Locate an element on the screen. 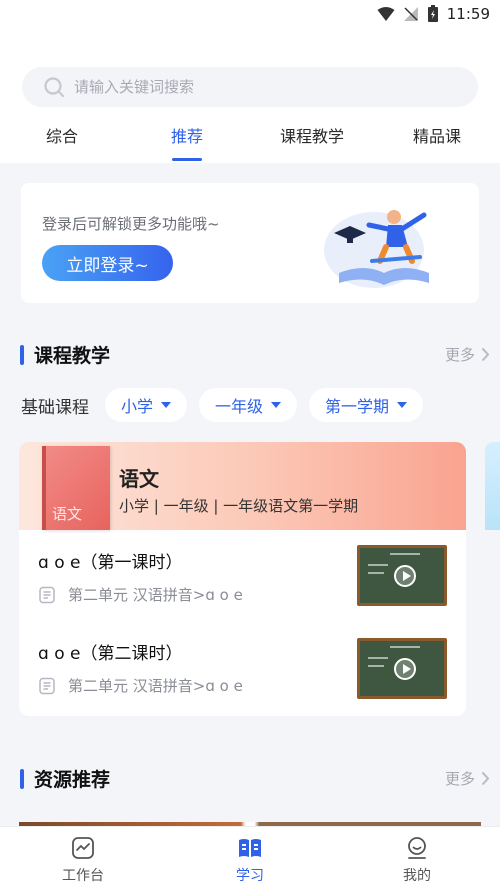 This screenshot has height=888, width=500. nav-study: 学习 is located at coordinates (250, 860).